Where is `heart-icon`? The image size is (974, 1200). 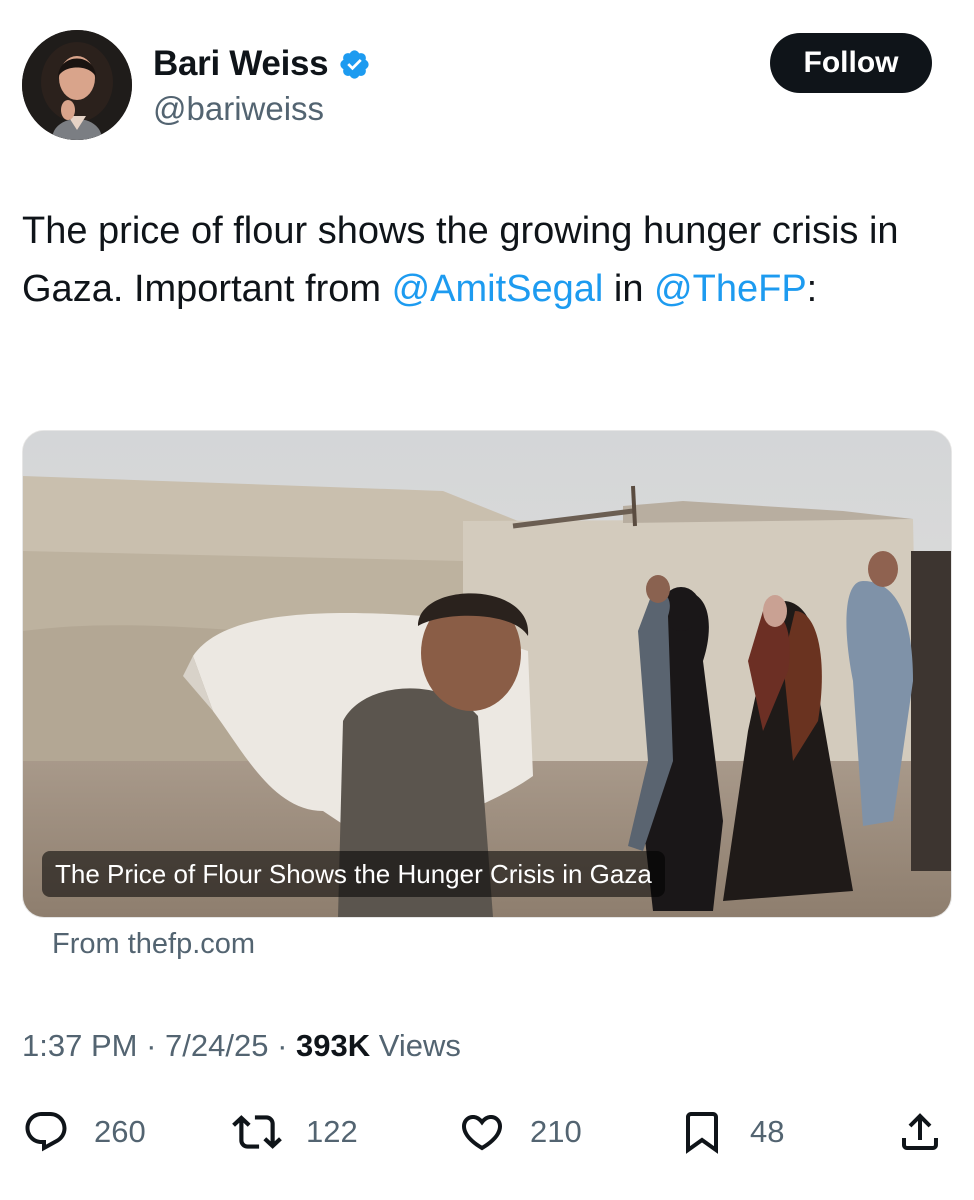 heart-icon is located at coordinates (482, 1132).